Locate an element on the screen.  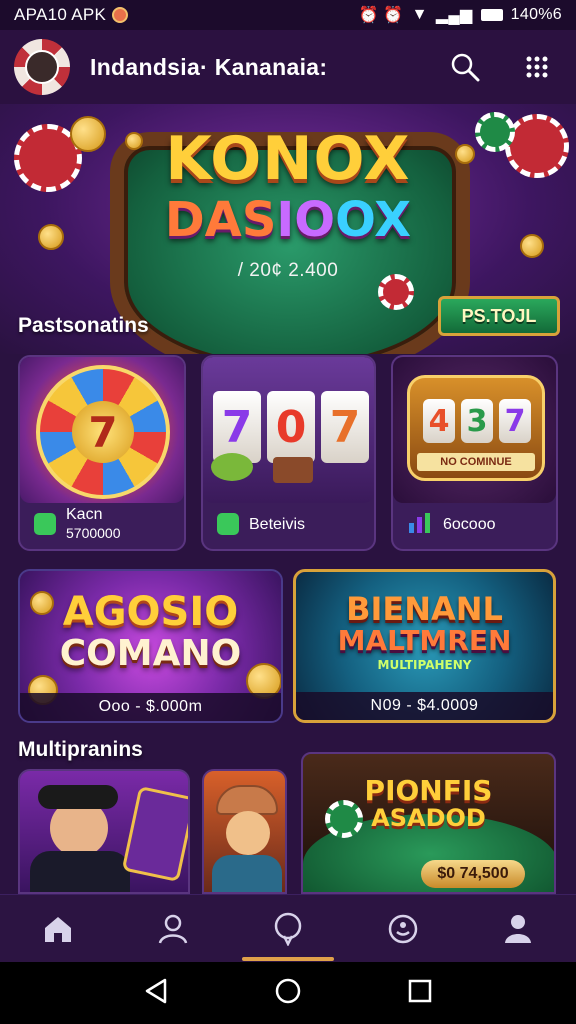
play-button: PS.TOJL is located at coordinates (499, 316).